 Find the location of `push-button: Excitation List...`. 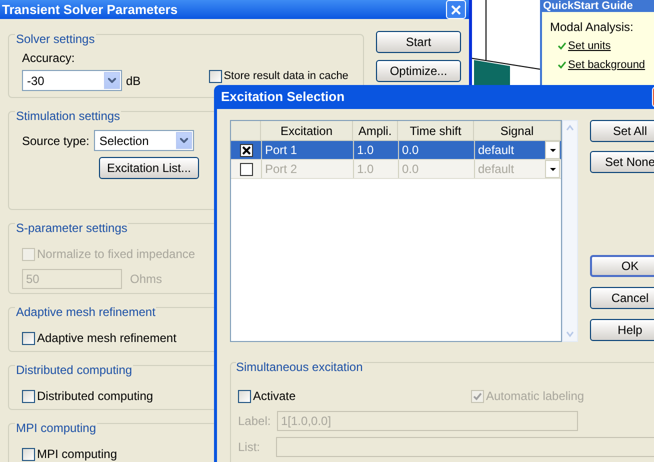

push-button: Excitation List... is located at coordinates (149, 168).